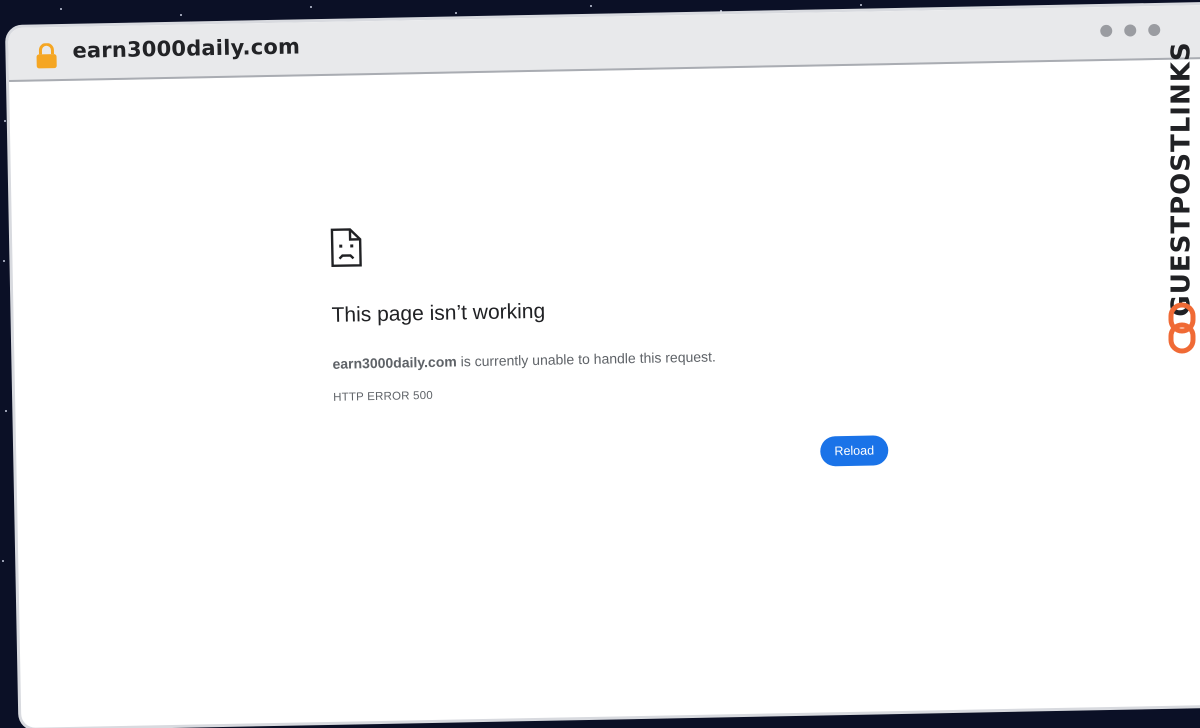  I want to click on sad-page-icon, so click(346, 248).